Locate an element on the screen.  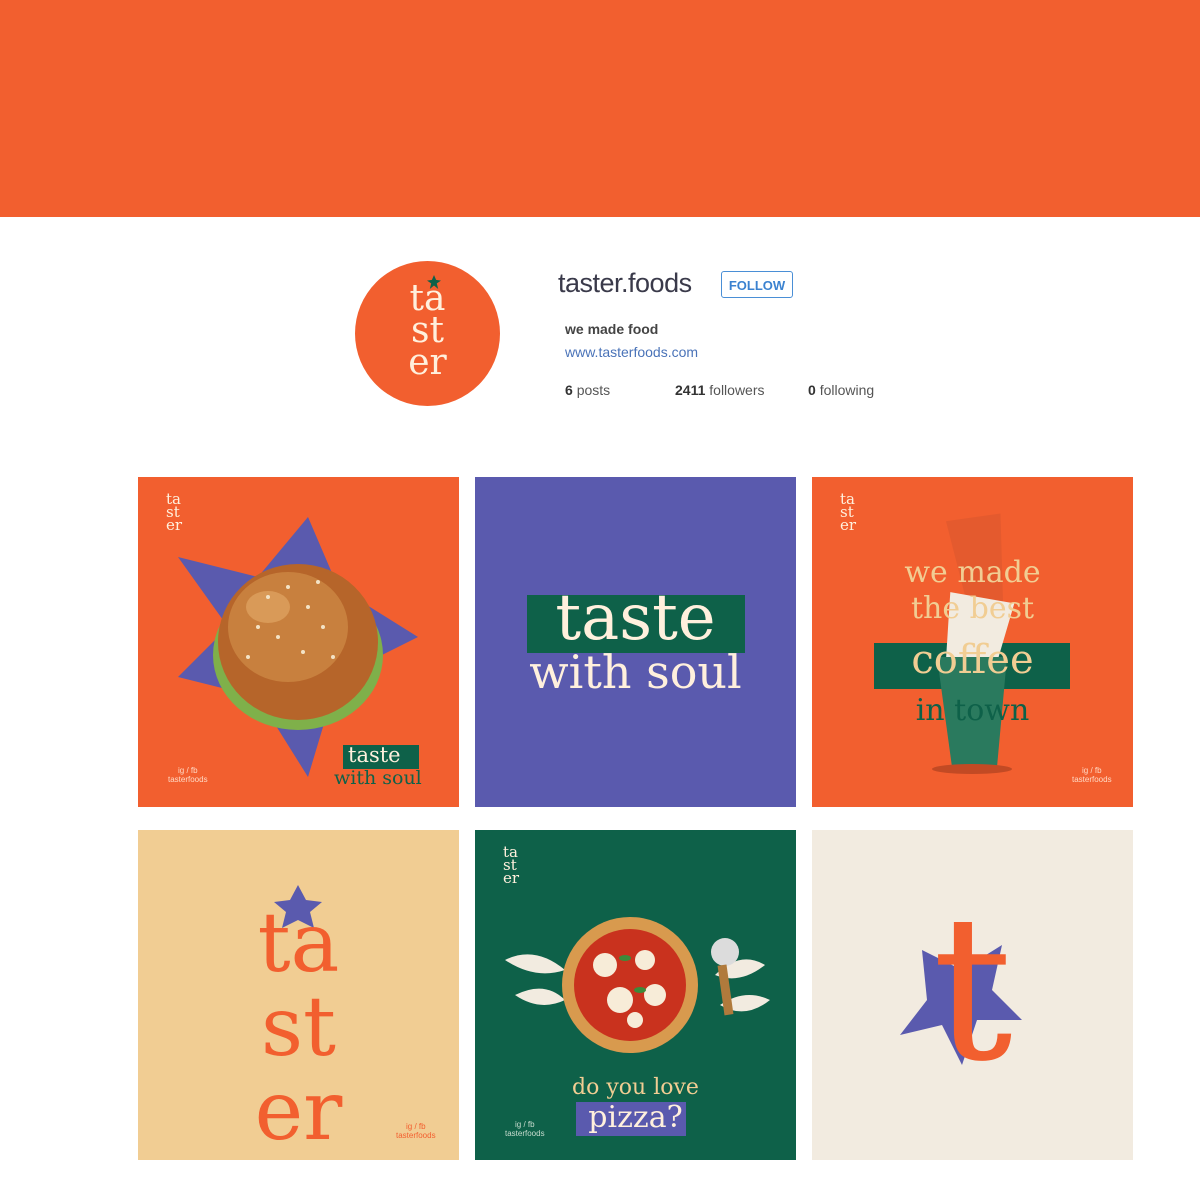
post-glyph: t is located at coordinates (972, 989).